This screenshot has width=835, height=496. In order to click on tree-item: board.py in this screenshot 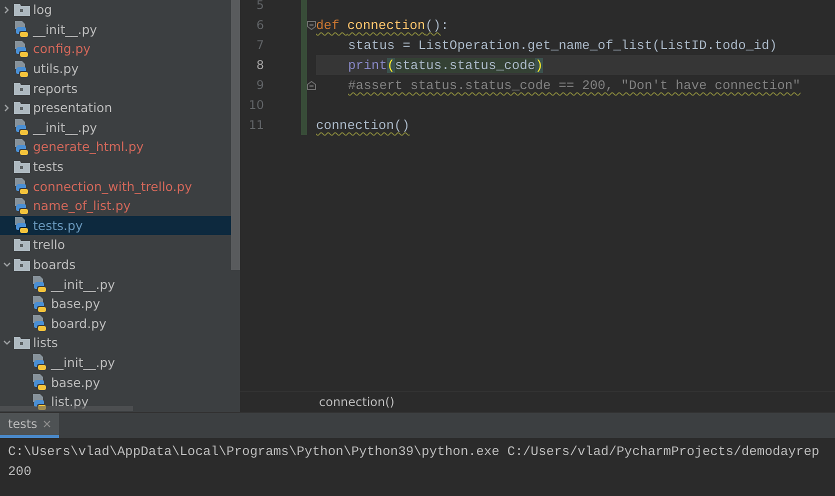, I will do `click(115, 324)`.